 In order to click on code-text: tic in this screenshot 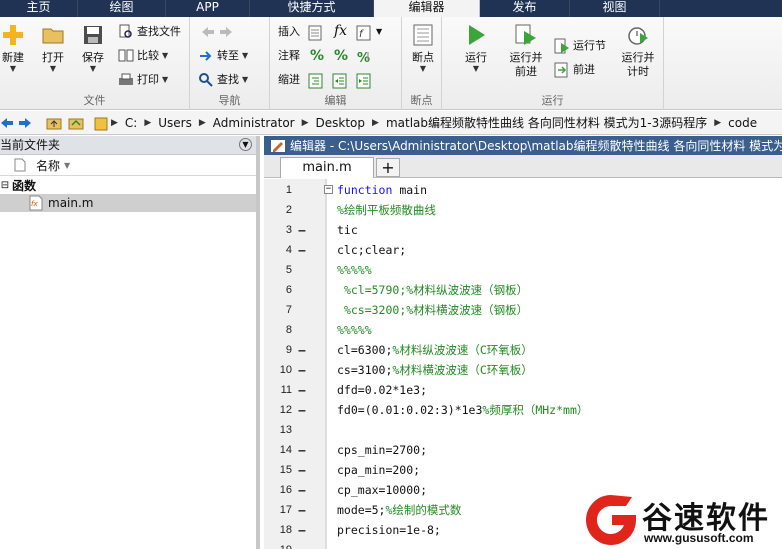, I will do `click(347, 230)`.